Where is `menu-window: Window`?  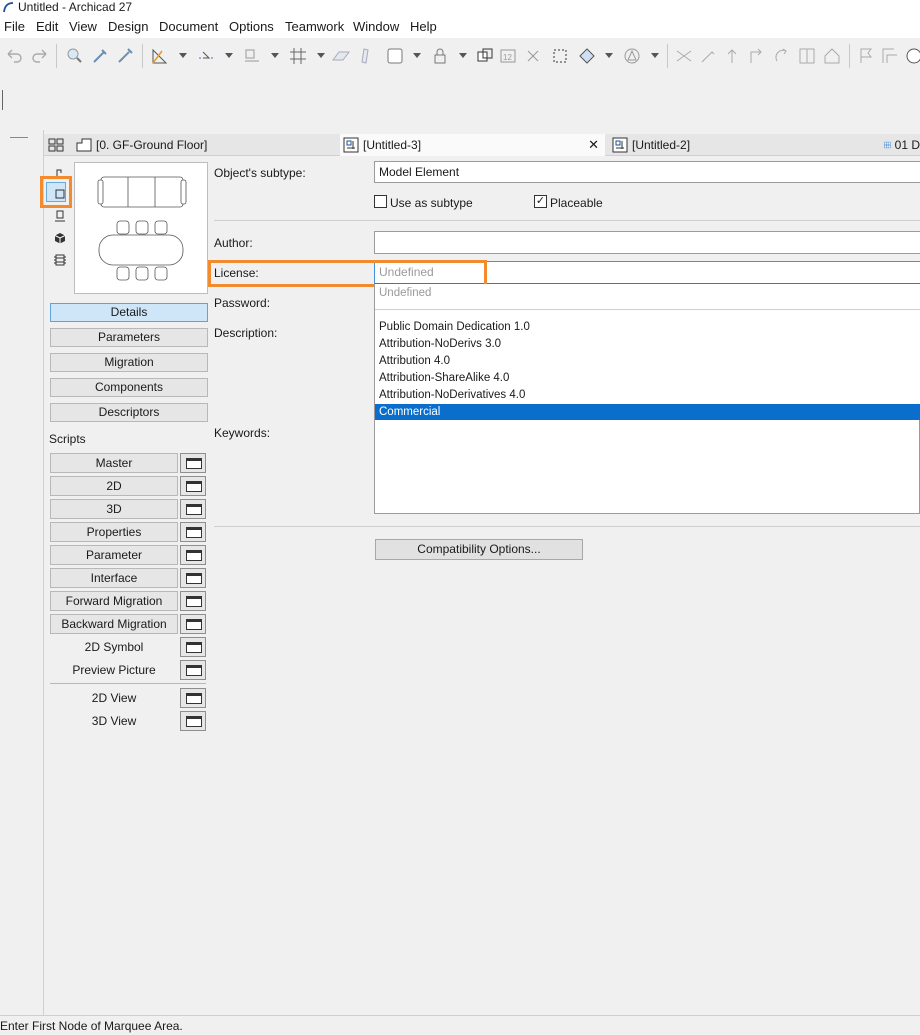
menu-window: Window is located at coordinates (376, 27).